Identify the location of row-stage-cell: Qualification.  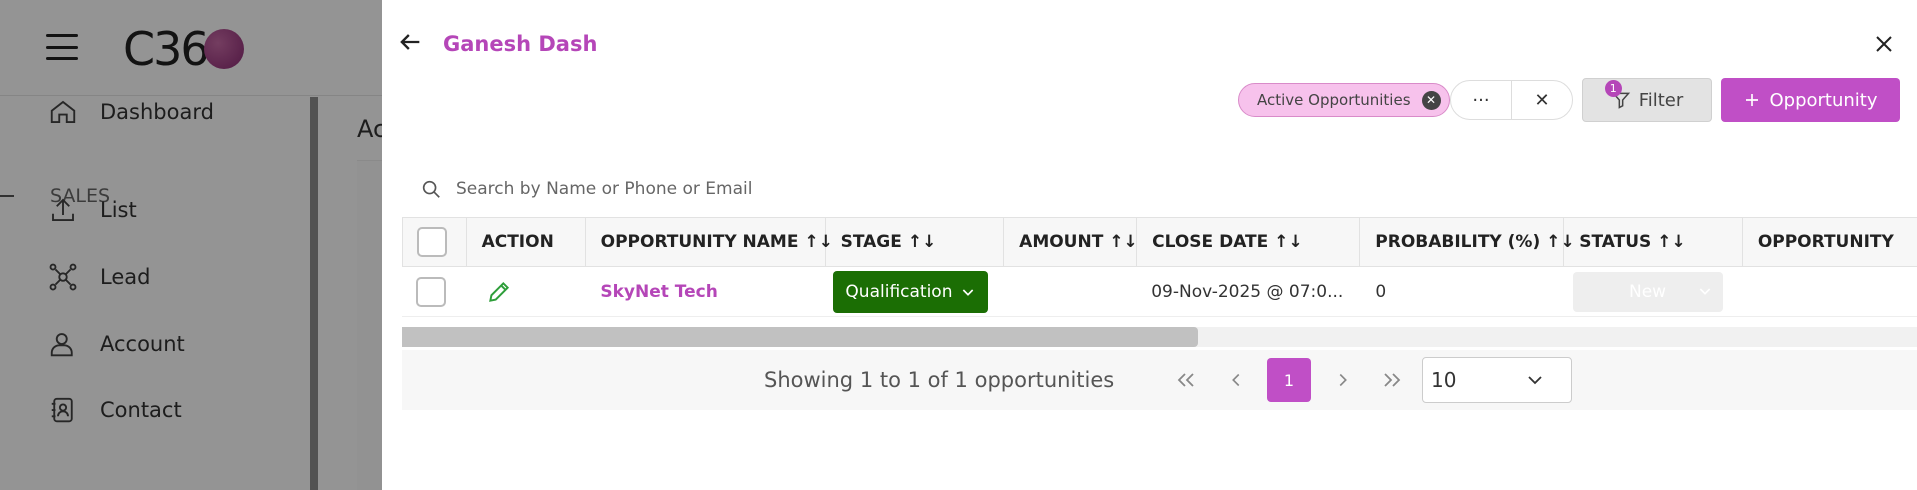
(913, 292).